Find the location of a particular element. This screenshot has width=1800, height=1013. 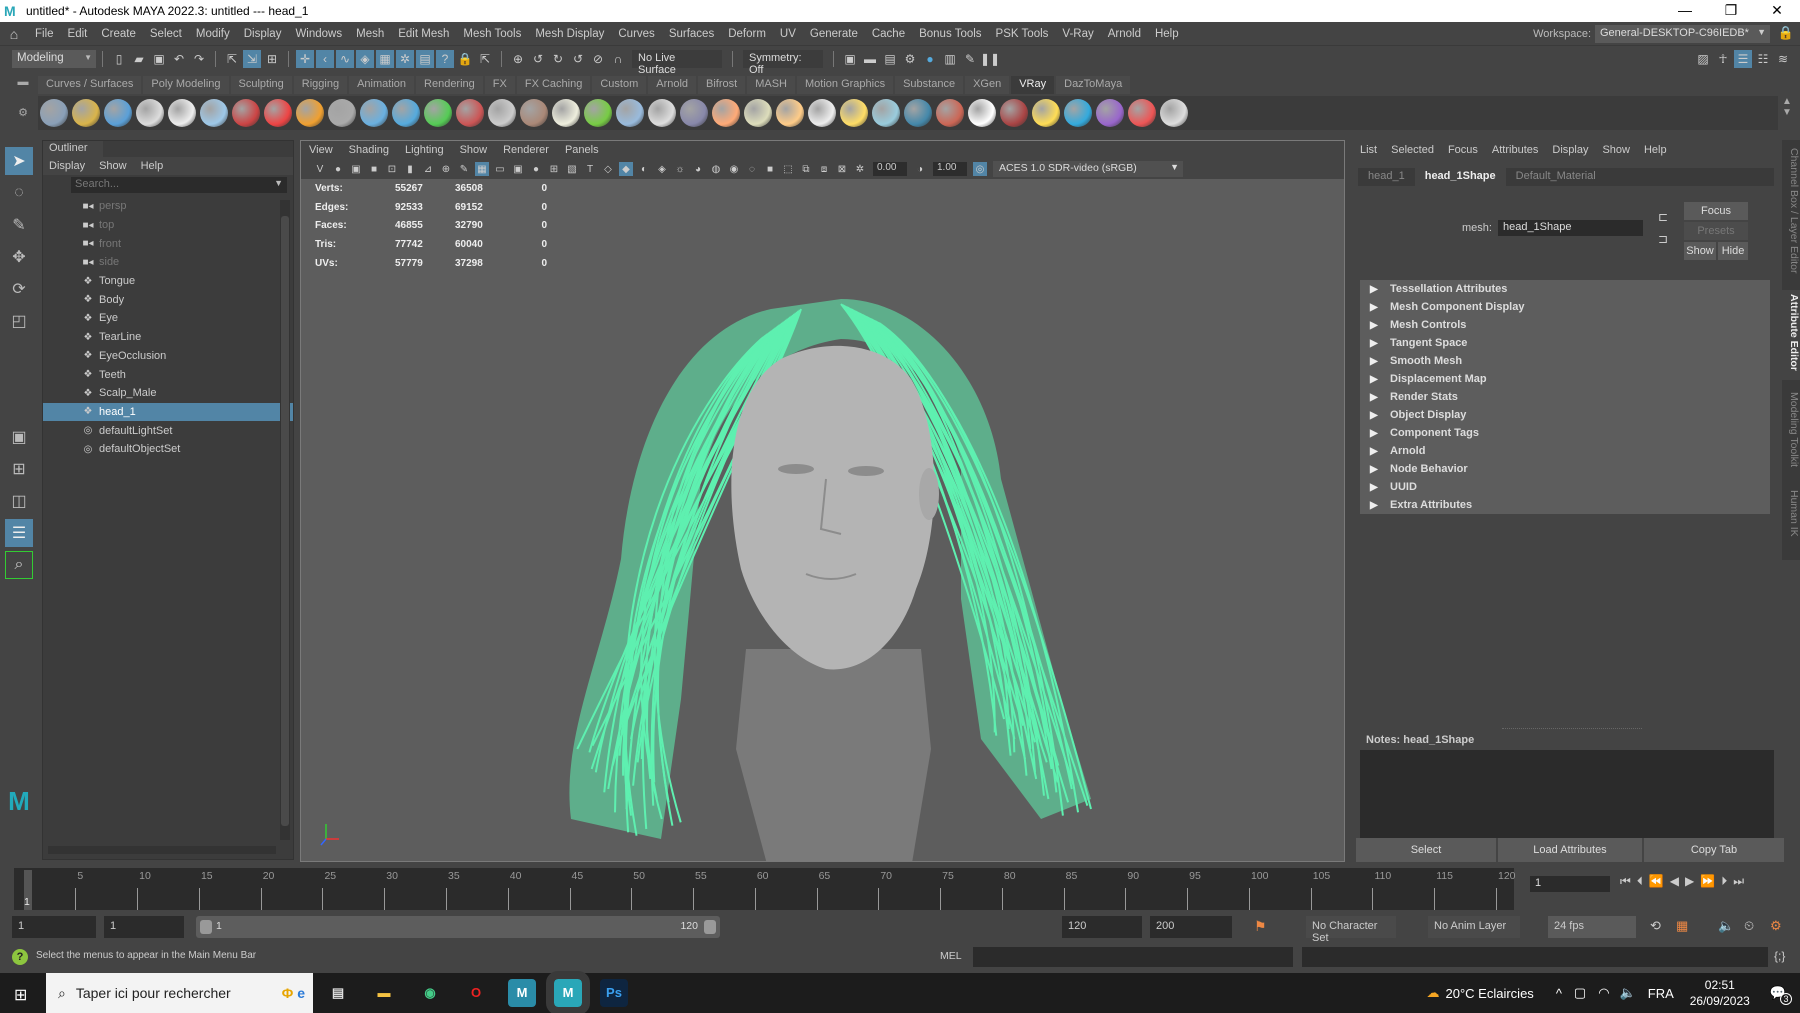

shelf-scroll-icon: ▲ ▼ is located at coordinates (1787, 107).